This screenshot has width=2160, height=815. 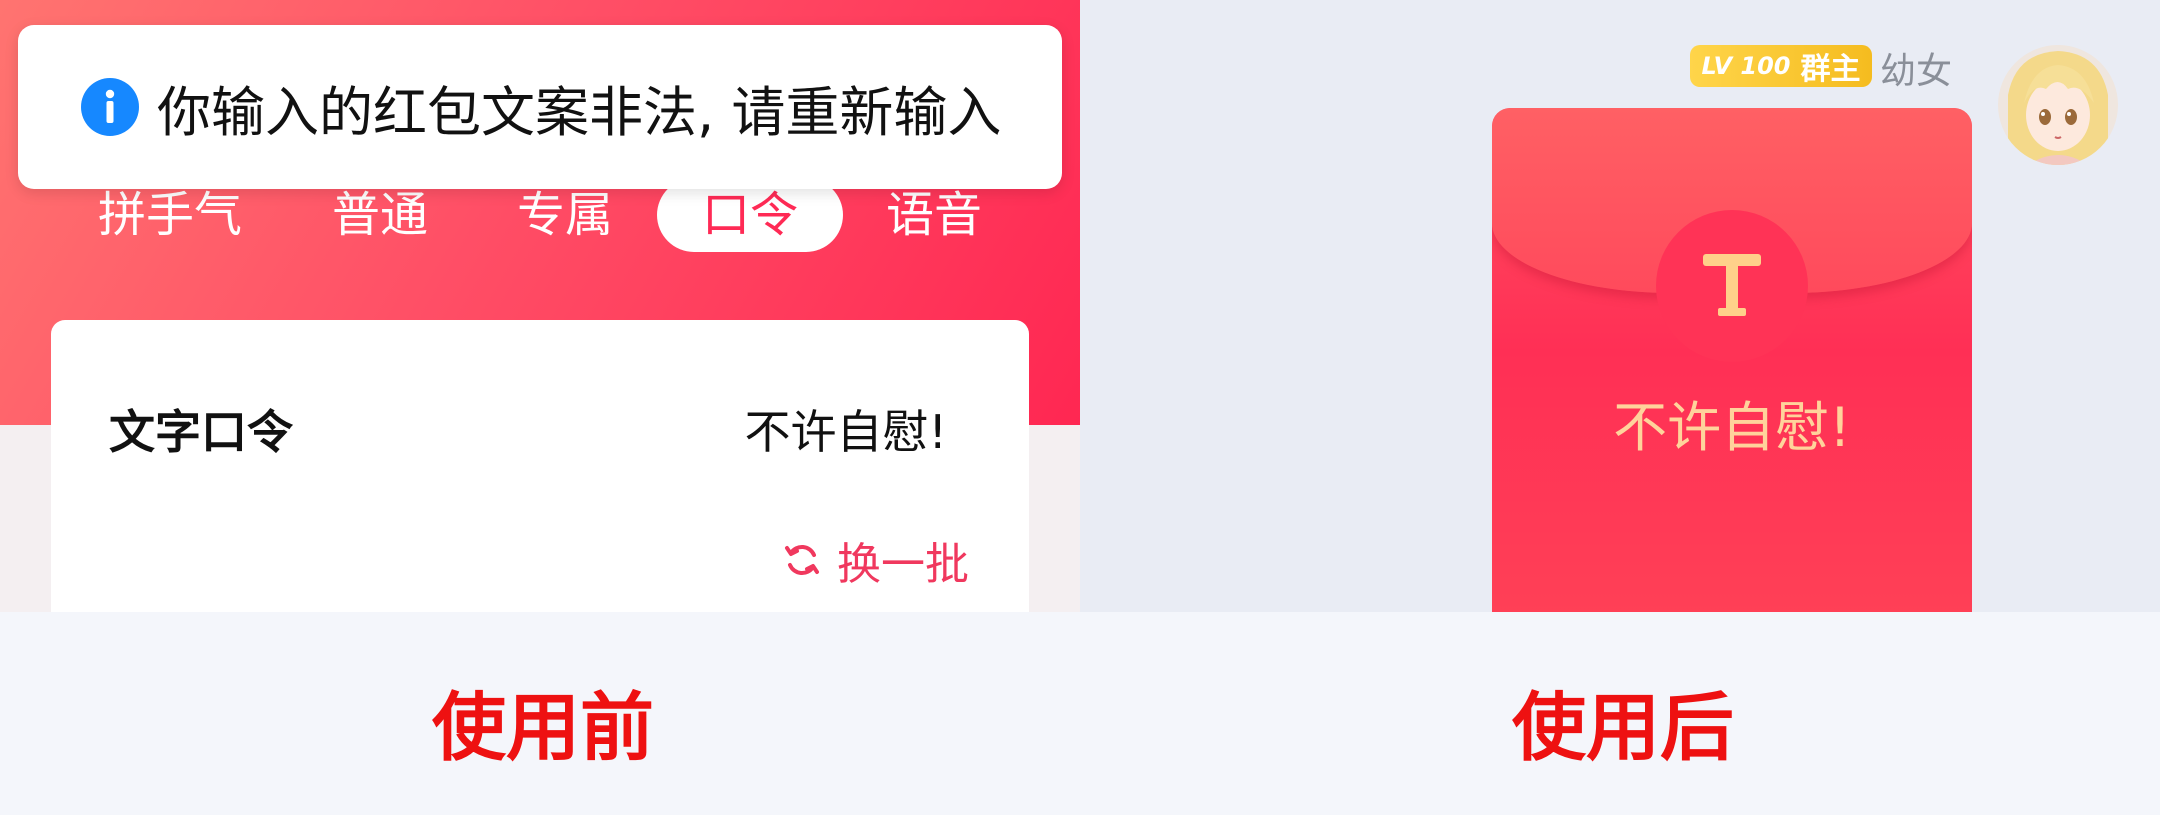 I want to click on tab-normal: 普通, so click(x=380, y=215).